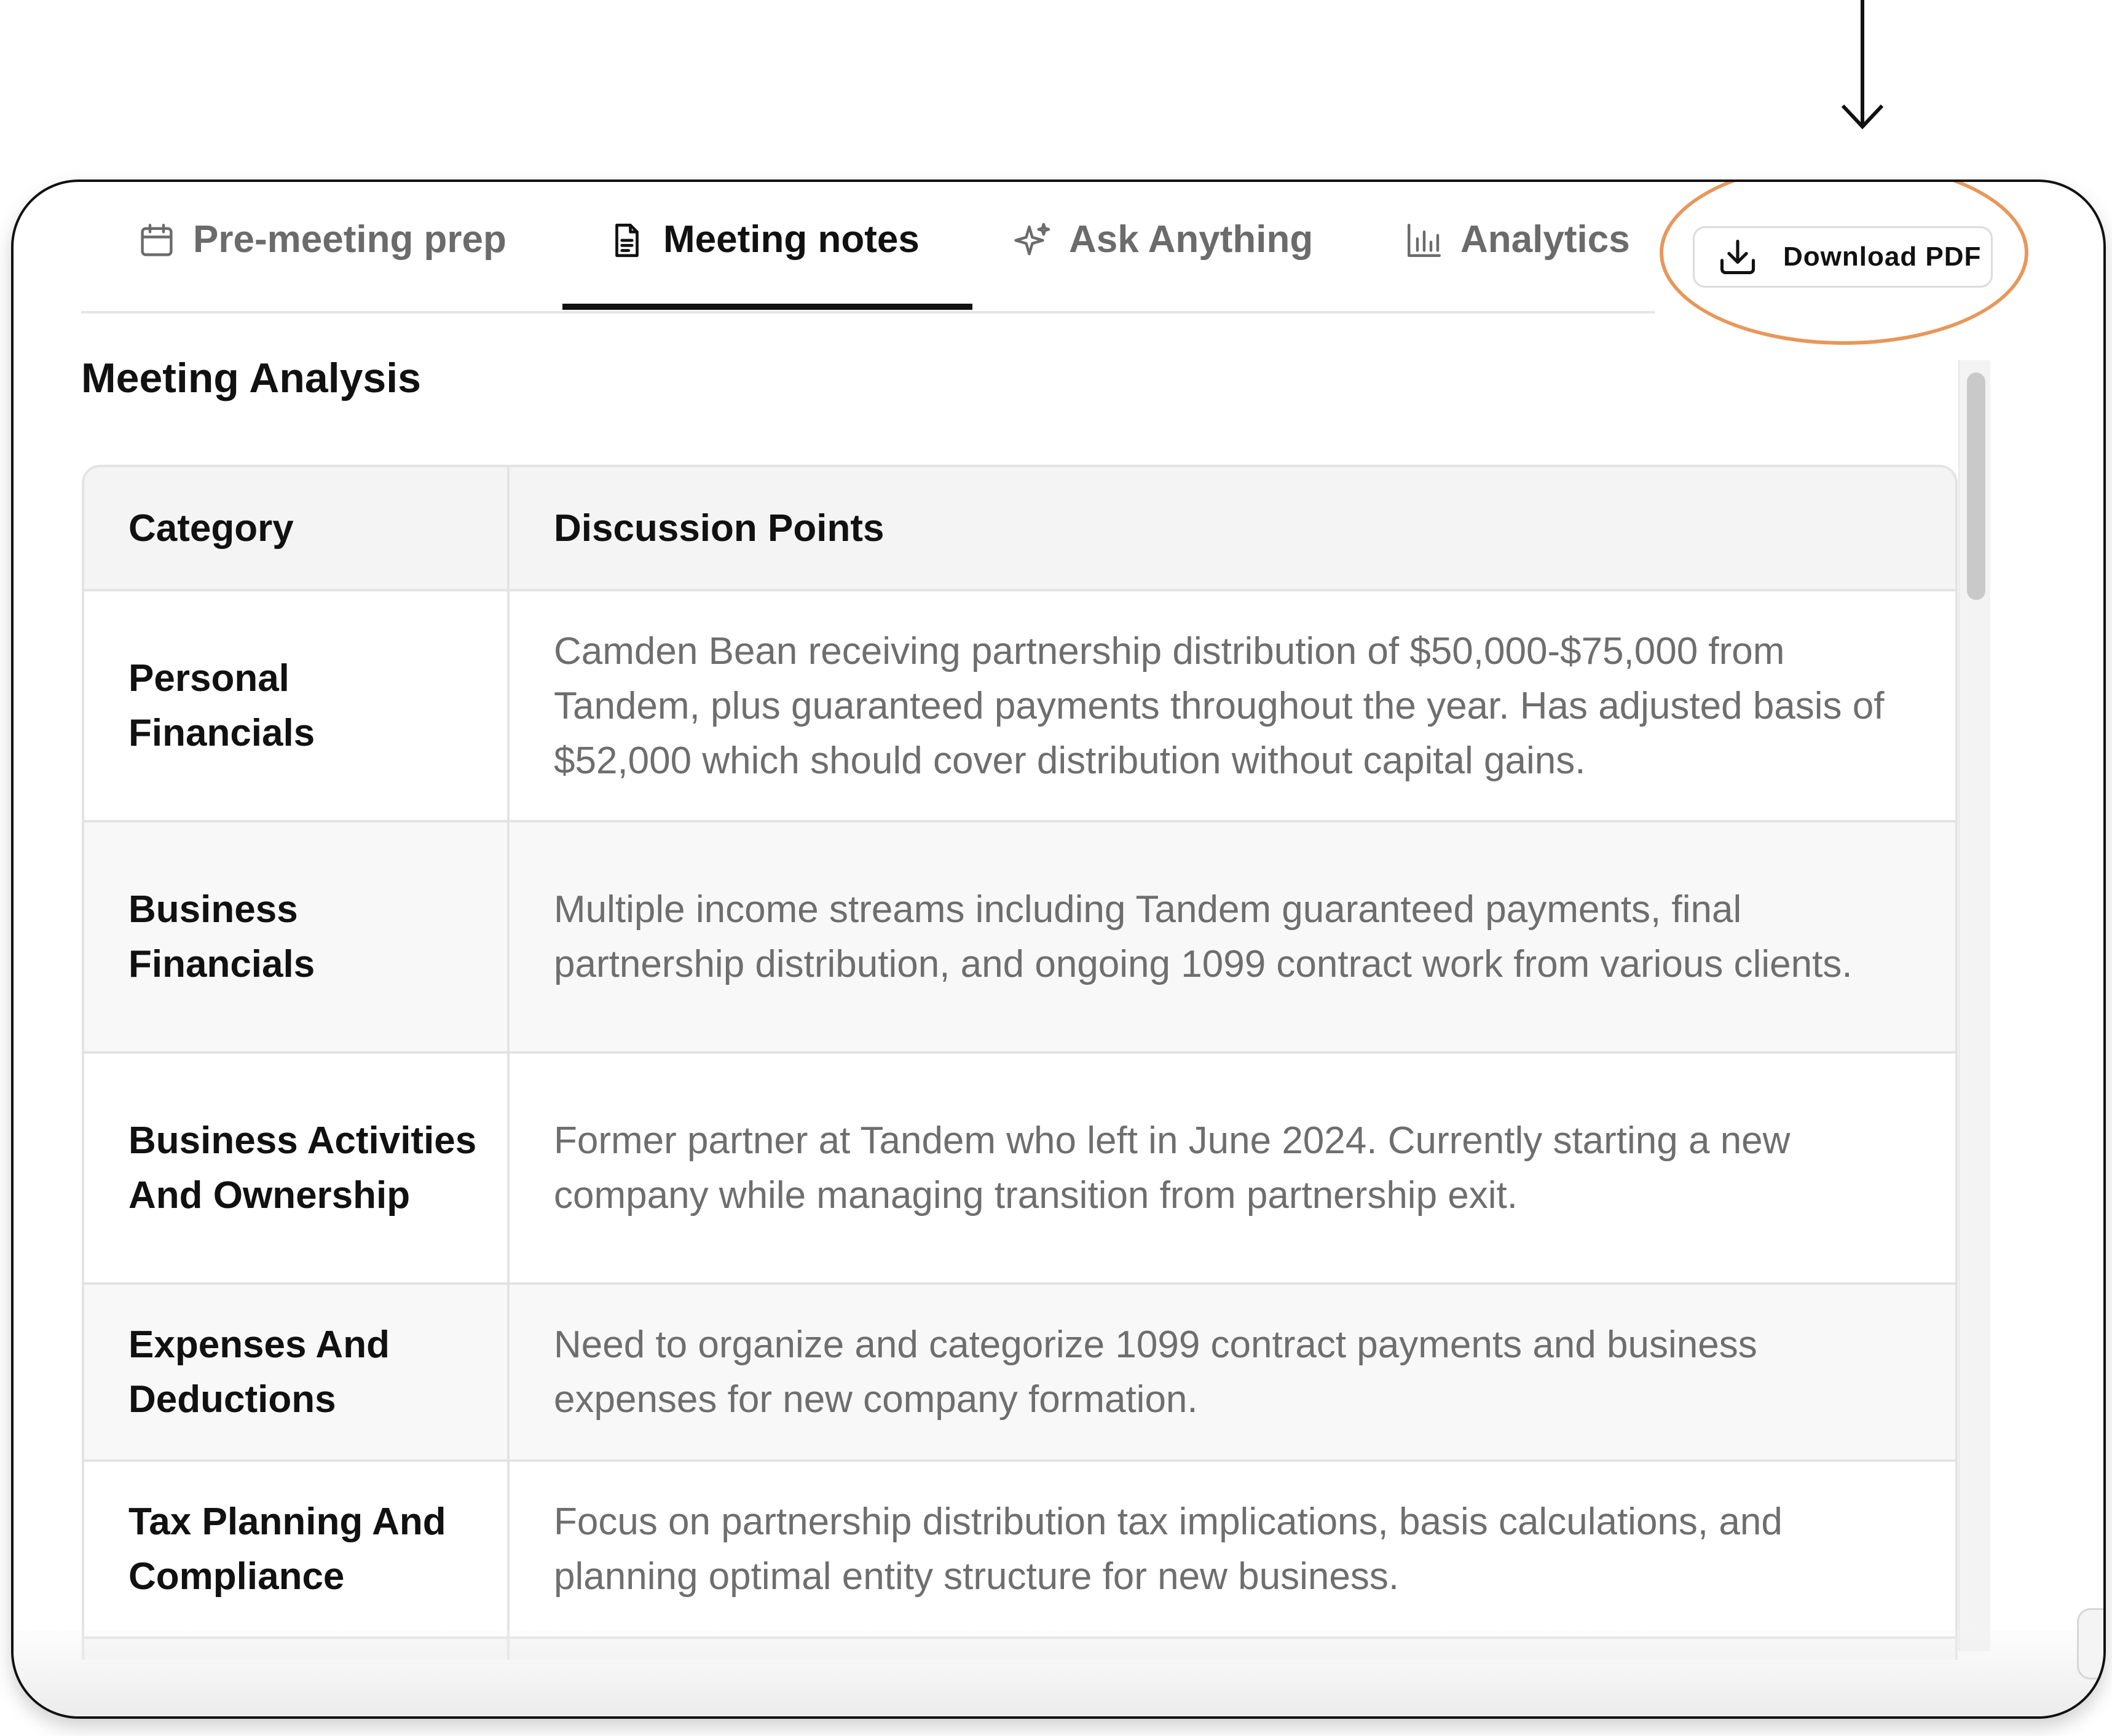  What do you see at coordinates (296, 706) in the screenshot?
I see `category-cell: Personal Financials` at bounding box center [296, 706].